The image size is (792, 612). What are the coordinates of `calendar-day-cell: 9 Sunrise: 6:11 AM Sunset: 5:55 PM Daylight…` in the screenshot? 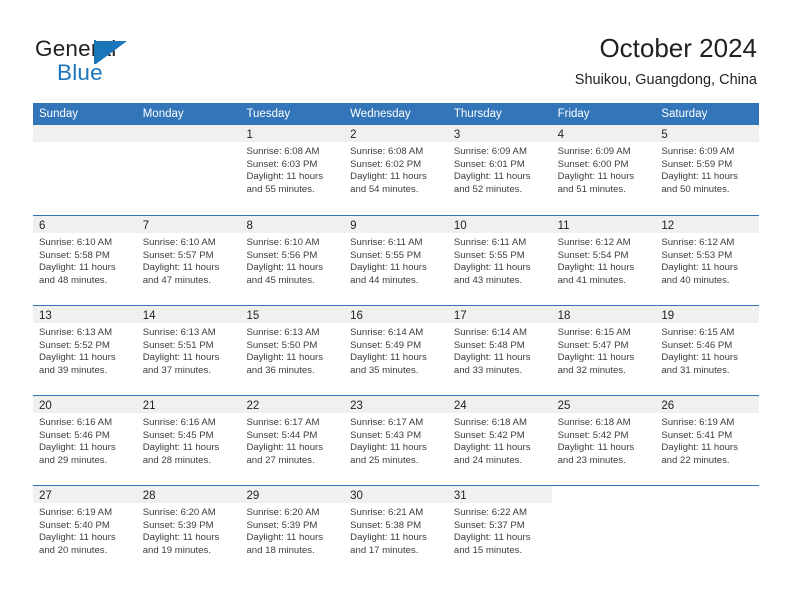 It's located at (396, 260).